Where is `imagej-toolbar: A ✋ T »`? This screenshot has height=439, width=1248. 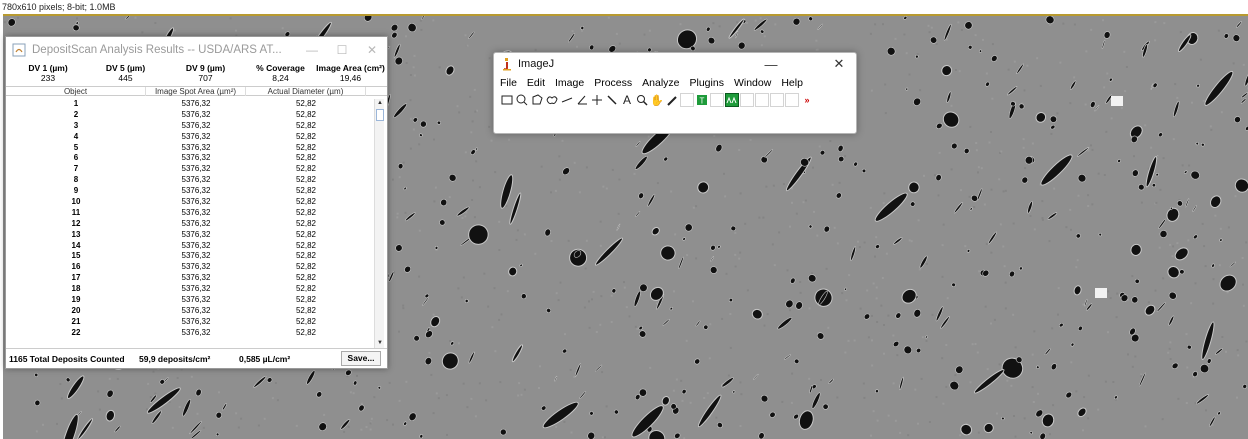
imagej-toolbar: A ✋ T » is located at coordinates (675, 100).